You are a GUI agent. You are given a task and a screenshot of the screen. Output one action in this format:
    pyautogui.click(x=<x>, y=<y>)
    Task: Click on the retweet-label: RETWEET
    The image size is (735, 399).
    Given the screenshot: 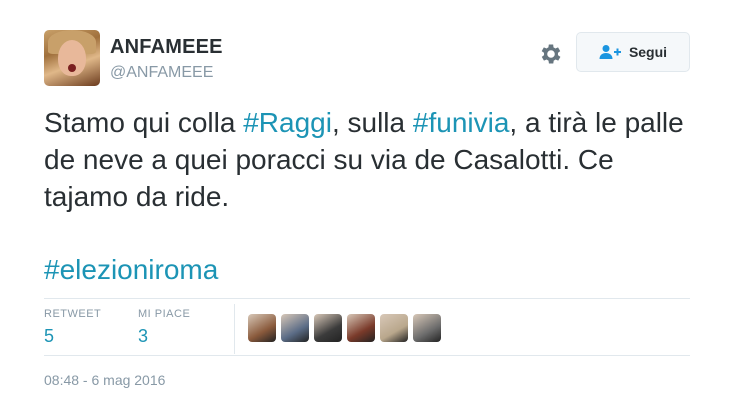 What is the action you would take?
    pyautogui.click(x=73, y=314)
    